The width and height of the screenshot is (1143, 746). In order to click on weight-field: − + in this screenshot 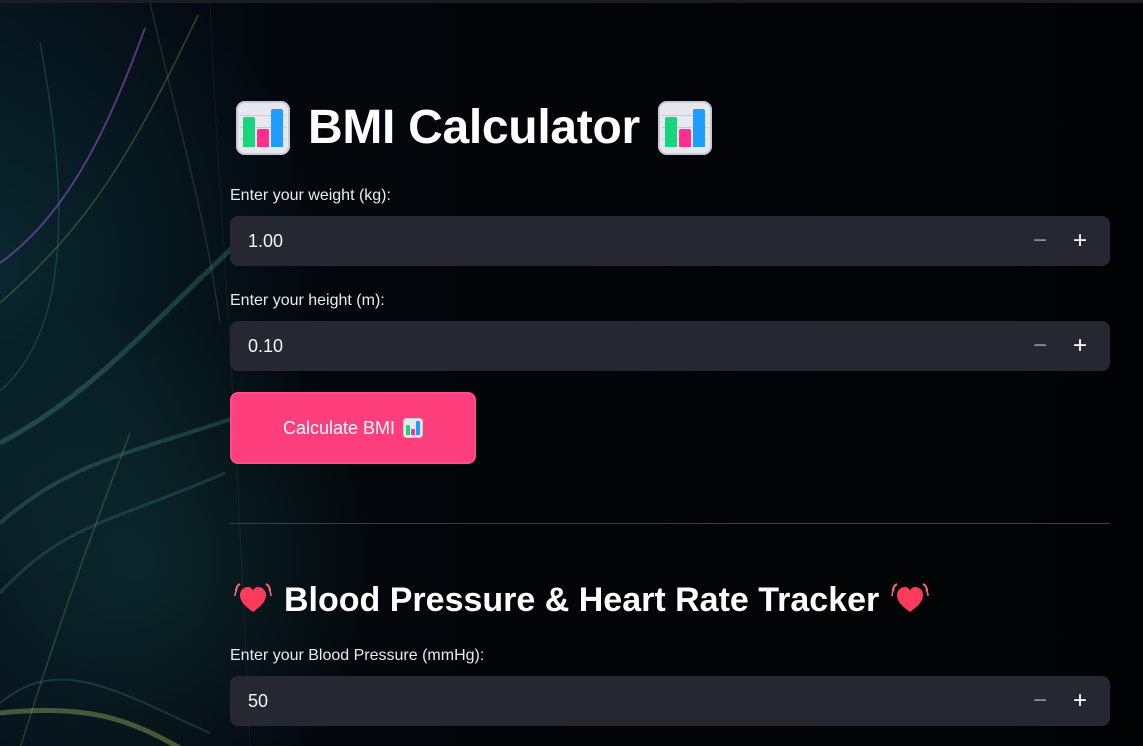, I will do `click(670, 241)`.